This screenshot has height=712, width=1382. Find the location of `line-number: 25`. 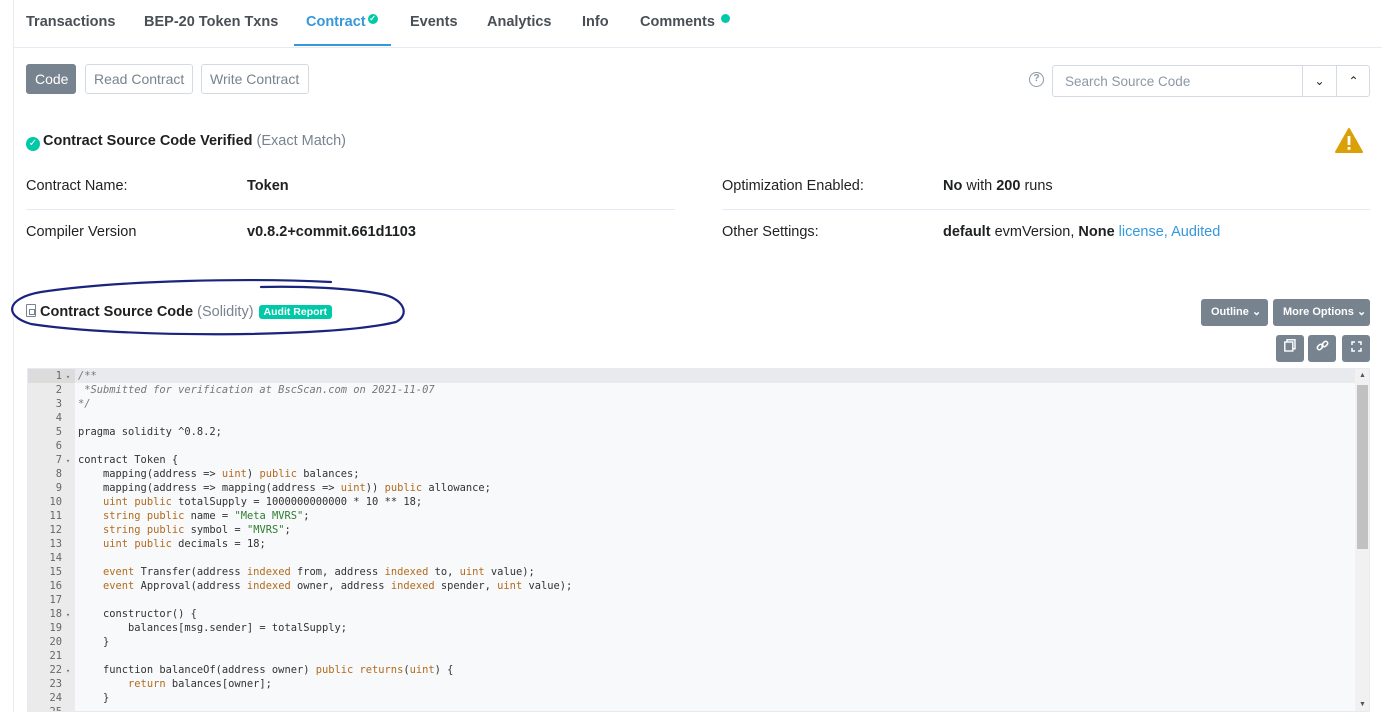

line-number: 25 is located at coordinates (55, 709).